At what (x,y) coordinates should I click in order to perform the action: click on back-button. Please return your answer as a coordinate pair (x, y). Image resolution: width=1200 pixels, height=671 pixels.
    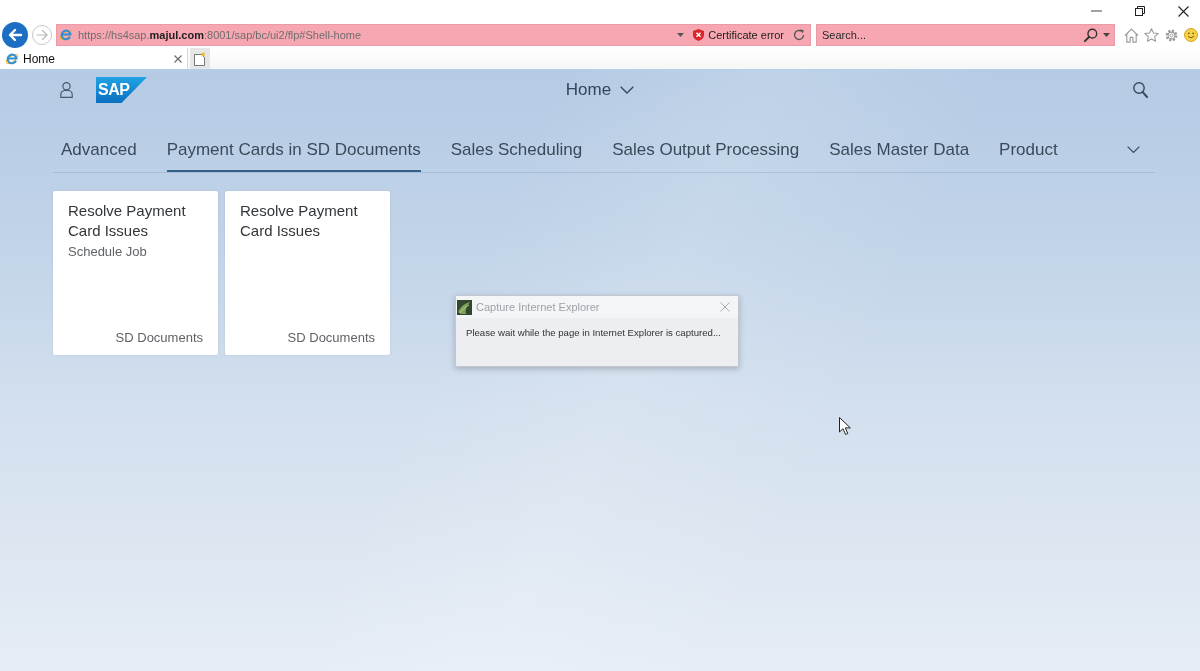
    Looking at the image, I should click on (15, 35).